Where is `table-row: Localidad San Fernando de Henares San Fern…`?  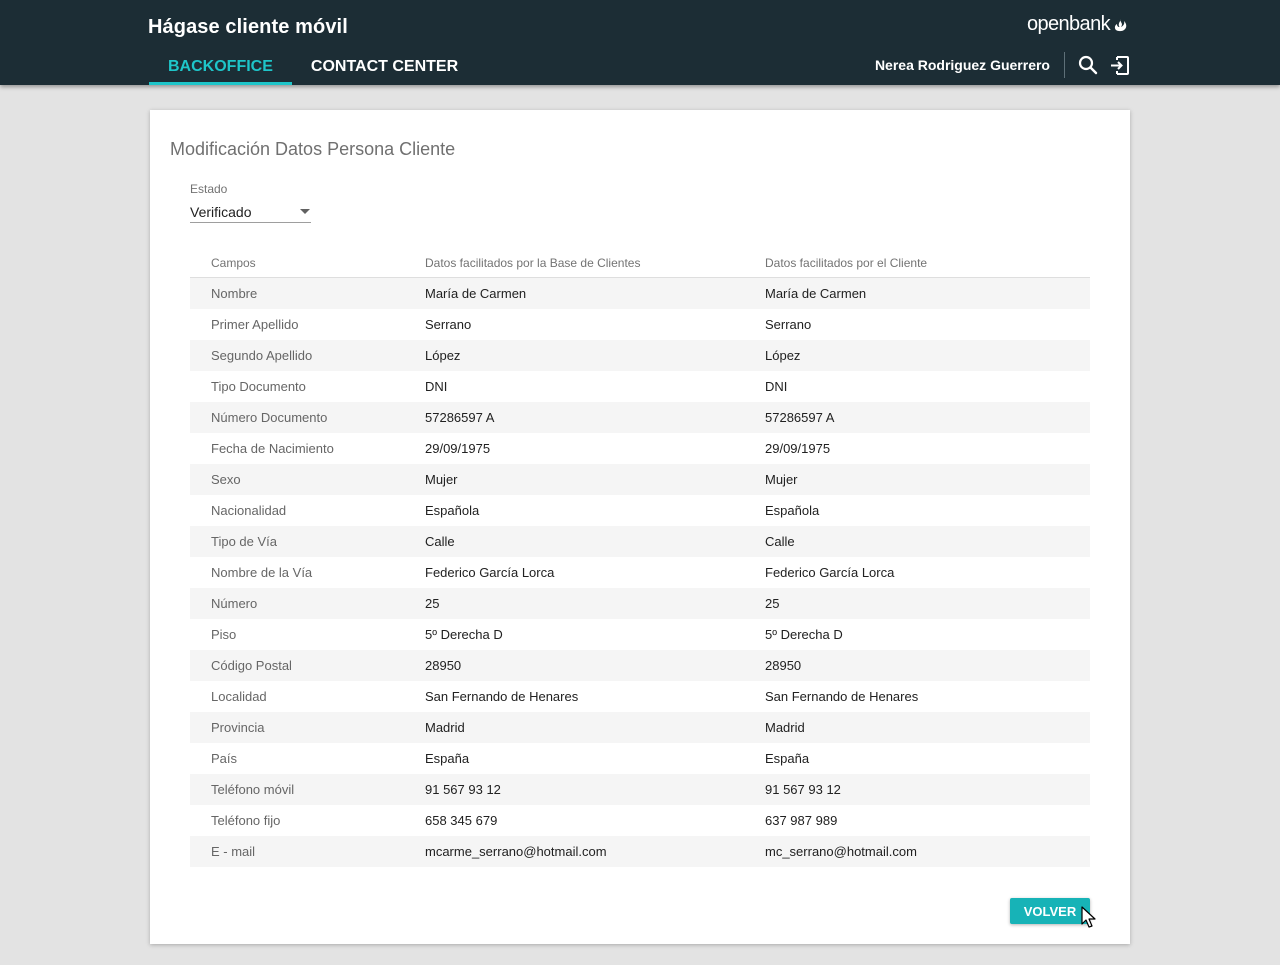
table-row: Localidad San Fernando de Henares San Fern… is located at coordinates (640, 696).